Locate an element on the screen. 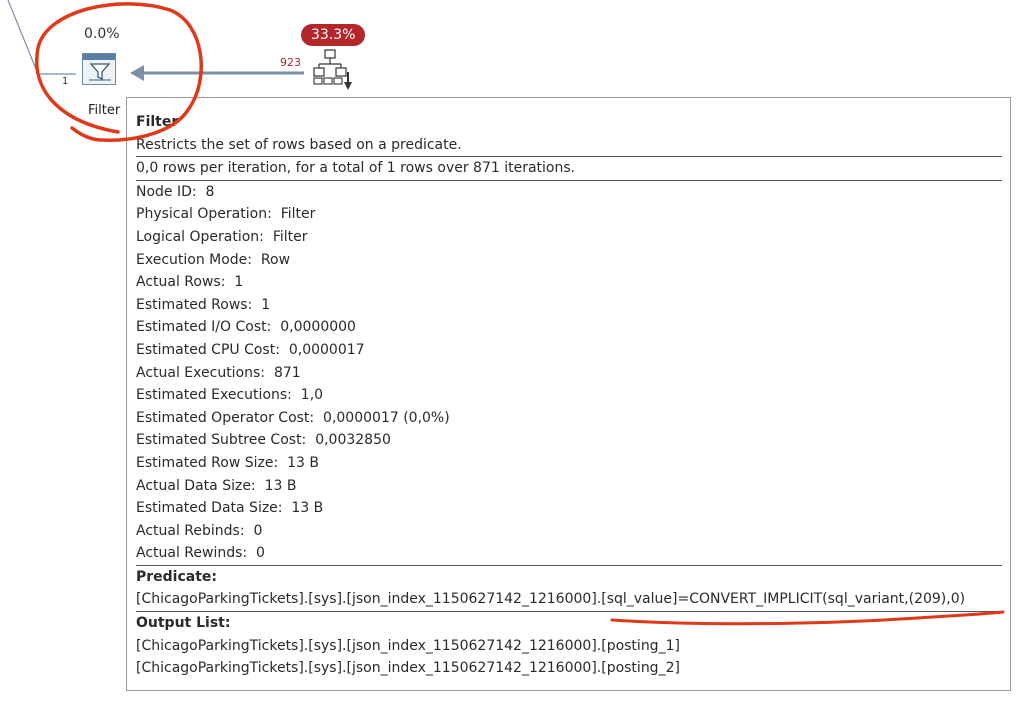 The width and height of the screenshot is (1024, 708). tooltip-title: Filter is located at coordinates (157, 122).